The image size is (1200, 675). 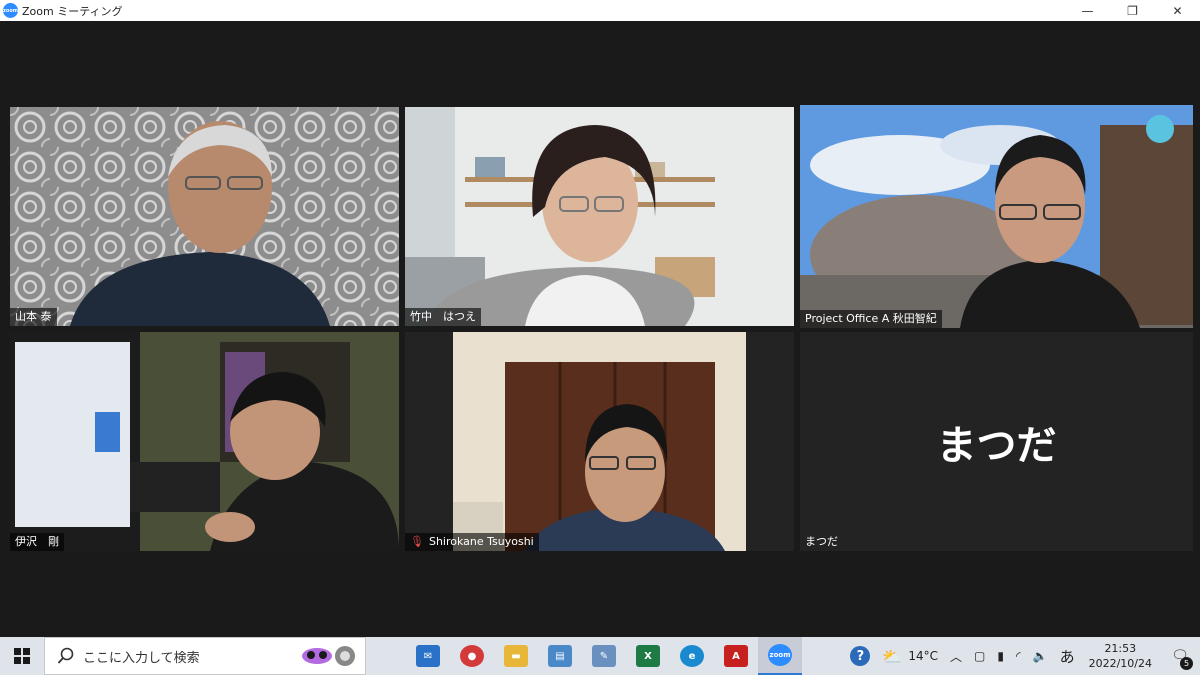 I want to click on search-placeholder: ここに入力して検索, so click(x=141, y=658).